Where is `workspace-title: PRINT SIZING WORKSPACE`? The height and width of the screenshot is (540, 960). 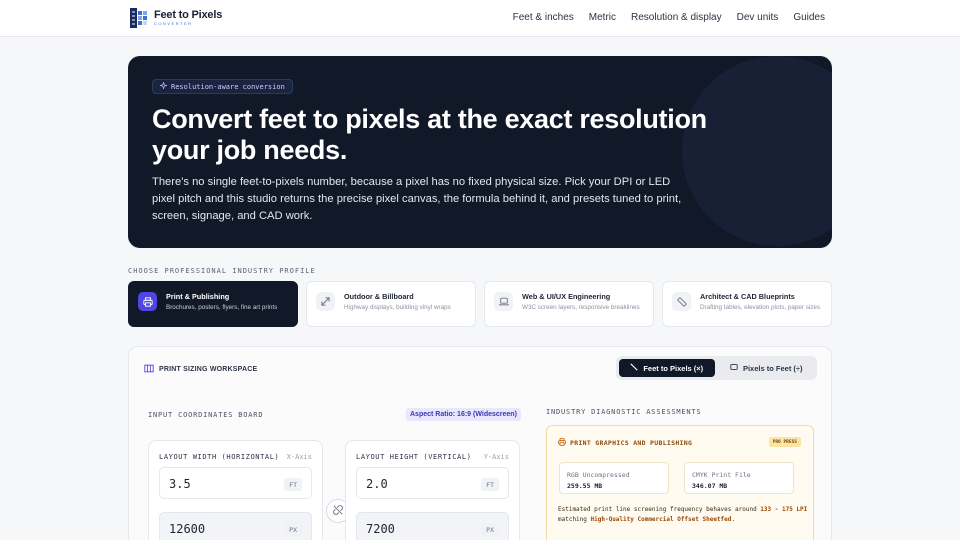
workspace-title: PRINT SIZING WORKSPACE is located at coordinates (208, 369).